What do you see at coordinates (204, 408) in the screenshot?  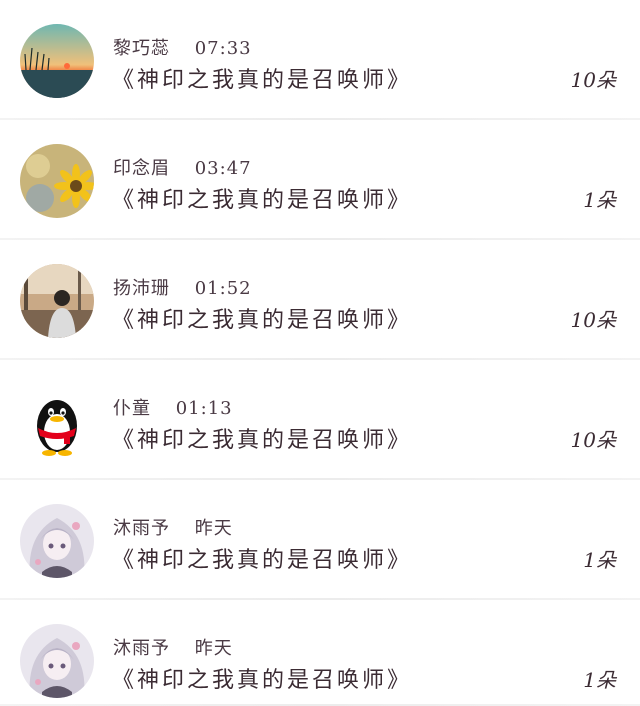 I see `timestamp: 01:13` at bounding box center [204, 408].